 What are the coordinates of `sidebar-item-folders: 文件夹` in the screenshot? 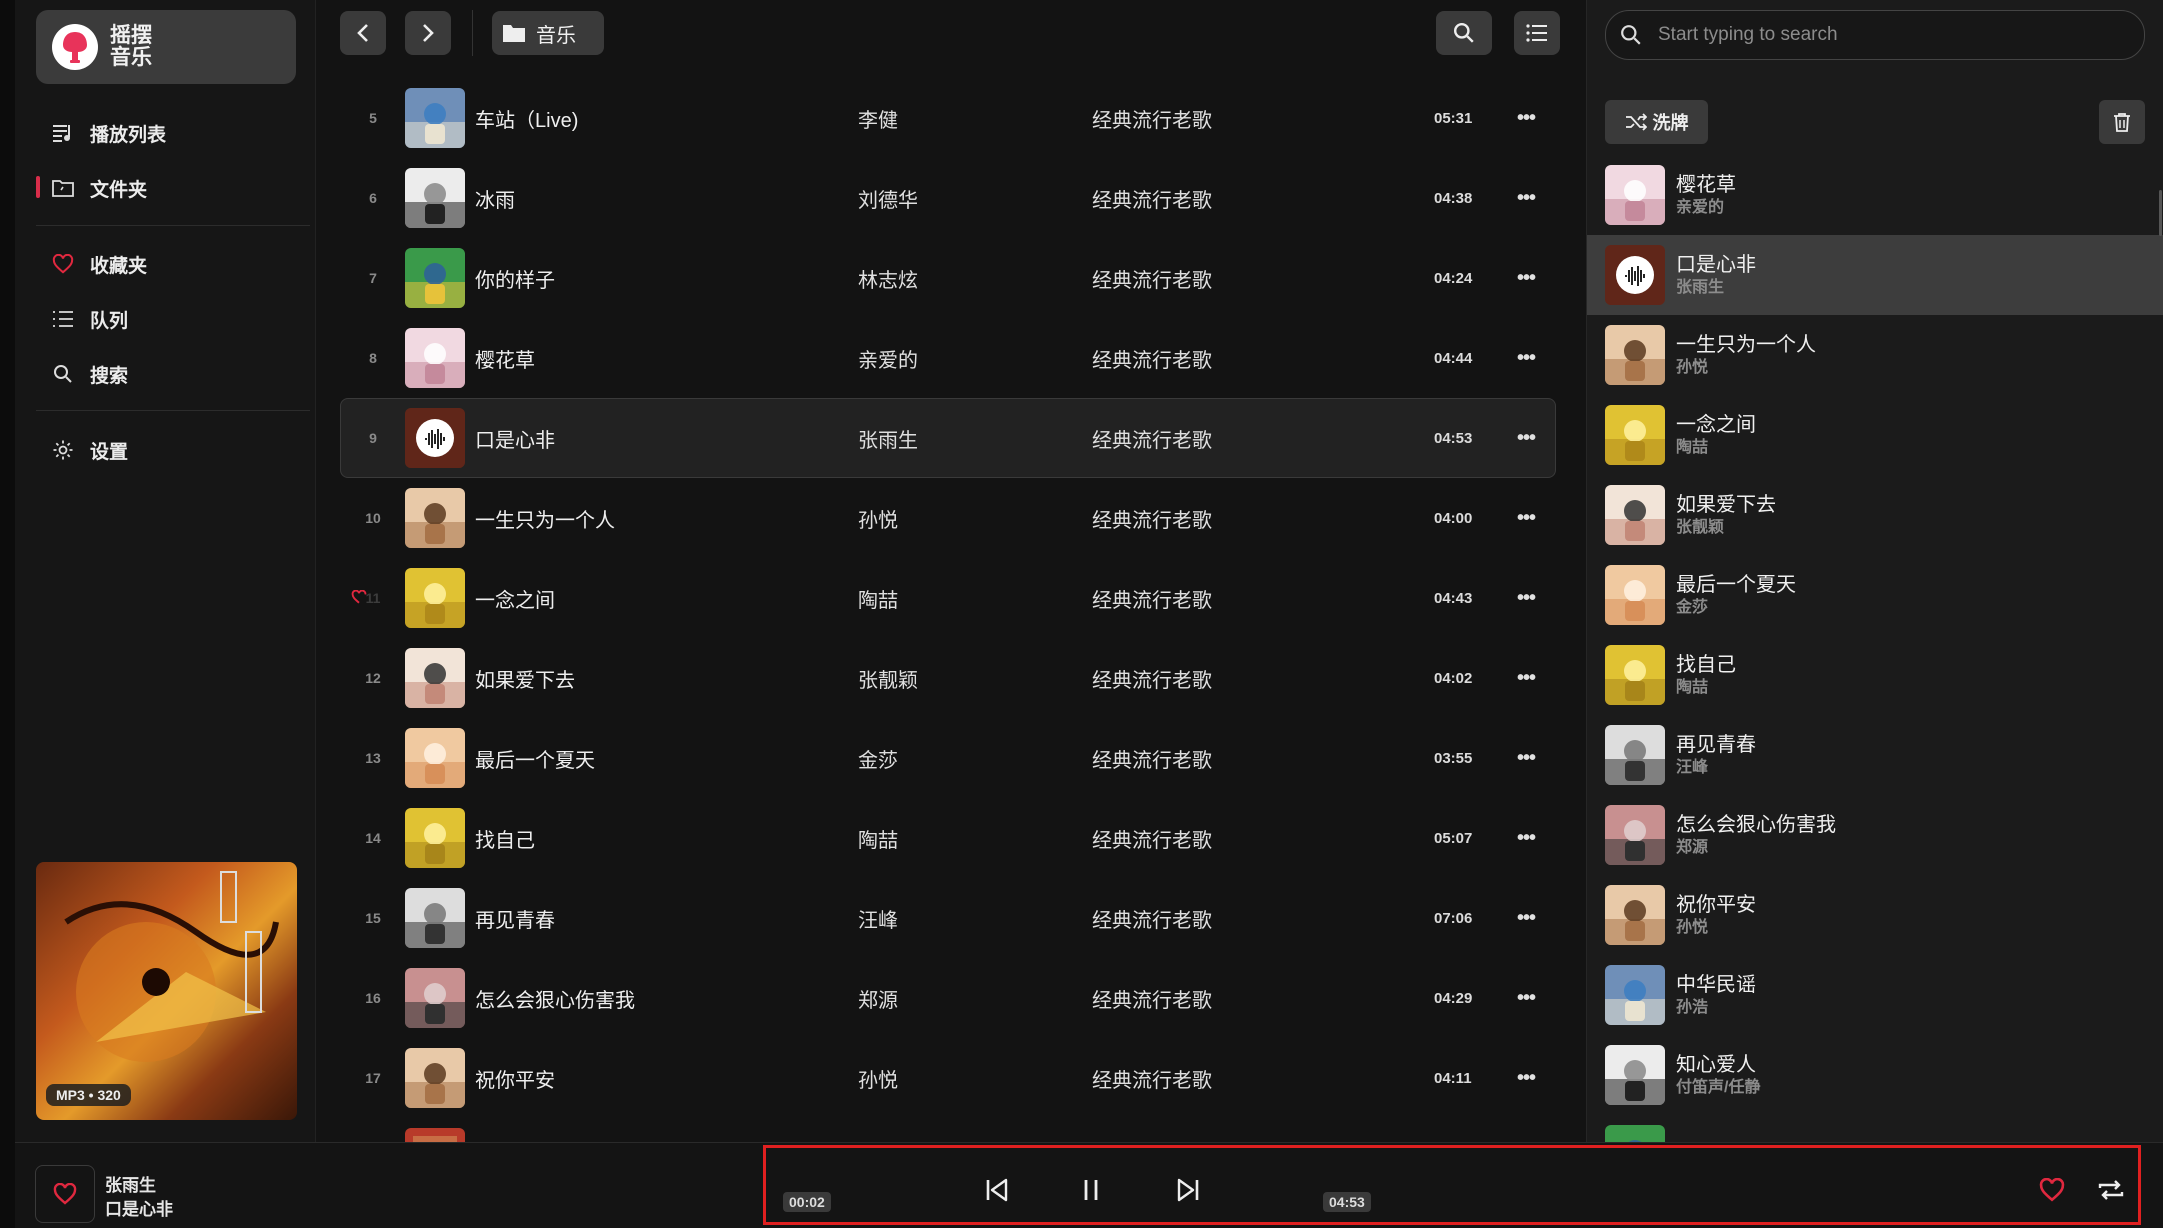 It's located at (99, 188).